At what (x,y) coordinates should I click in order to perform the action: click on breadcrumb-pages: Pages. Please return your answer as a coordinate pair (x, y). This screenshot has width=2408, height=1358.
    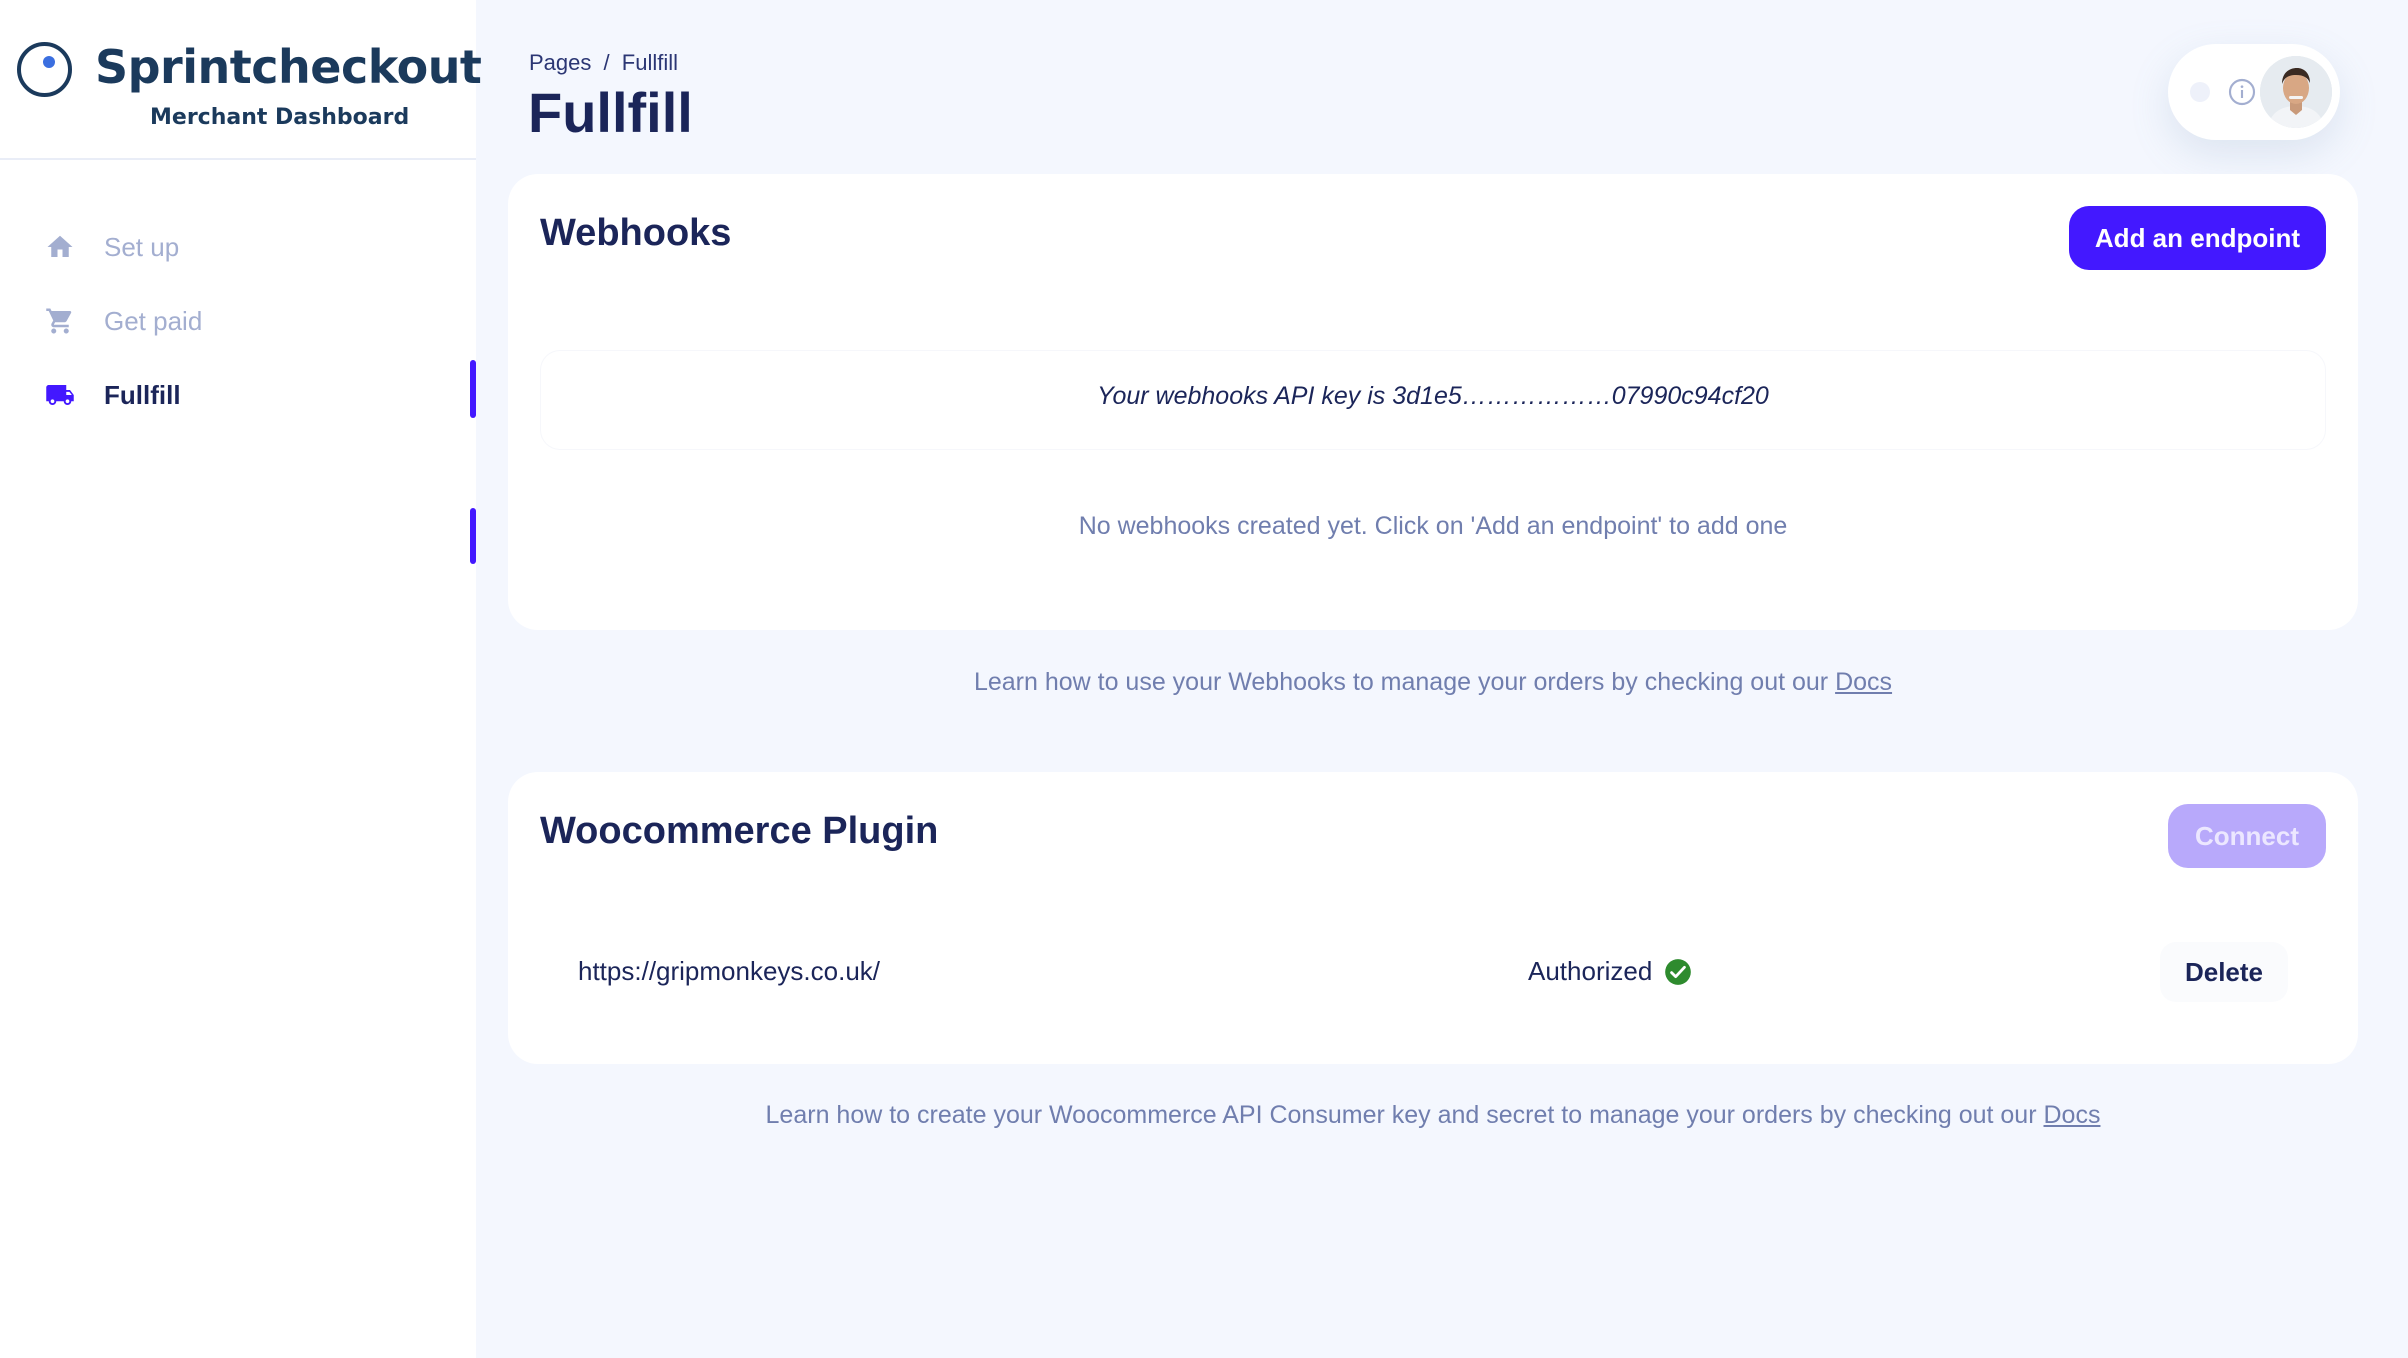
    Looking at the image, I should click on (560, 62).